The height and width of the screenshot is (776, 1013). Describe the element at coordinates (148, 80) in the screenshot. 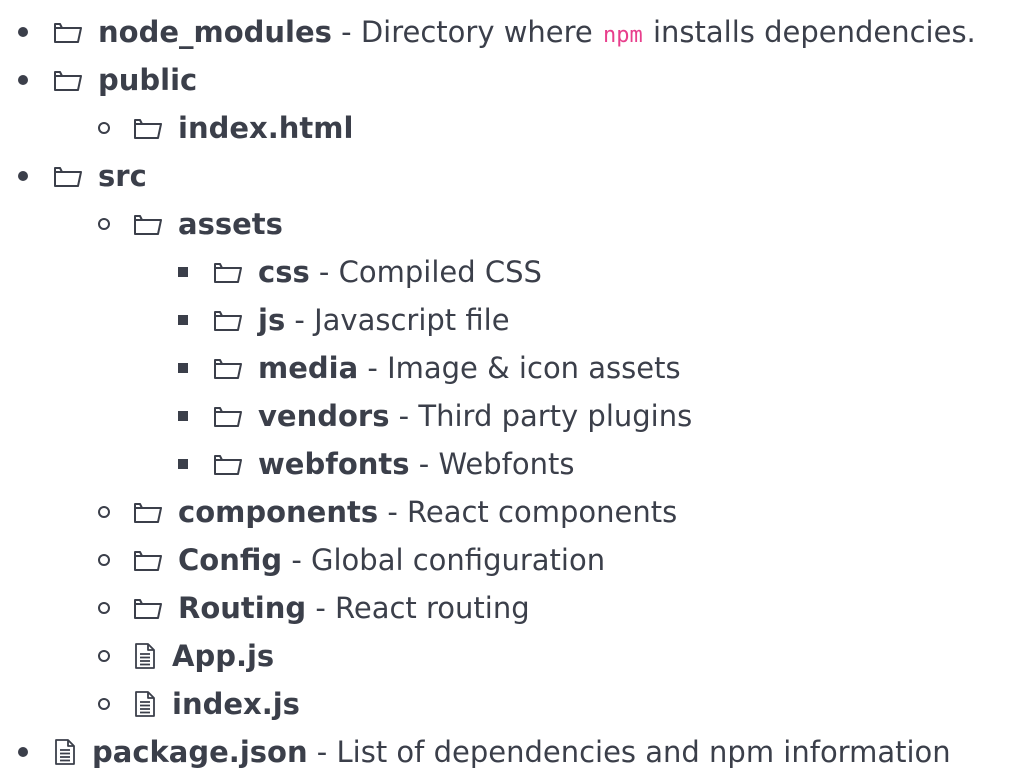

I see `tree-item-name: public` at that location.